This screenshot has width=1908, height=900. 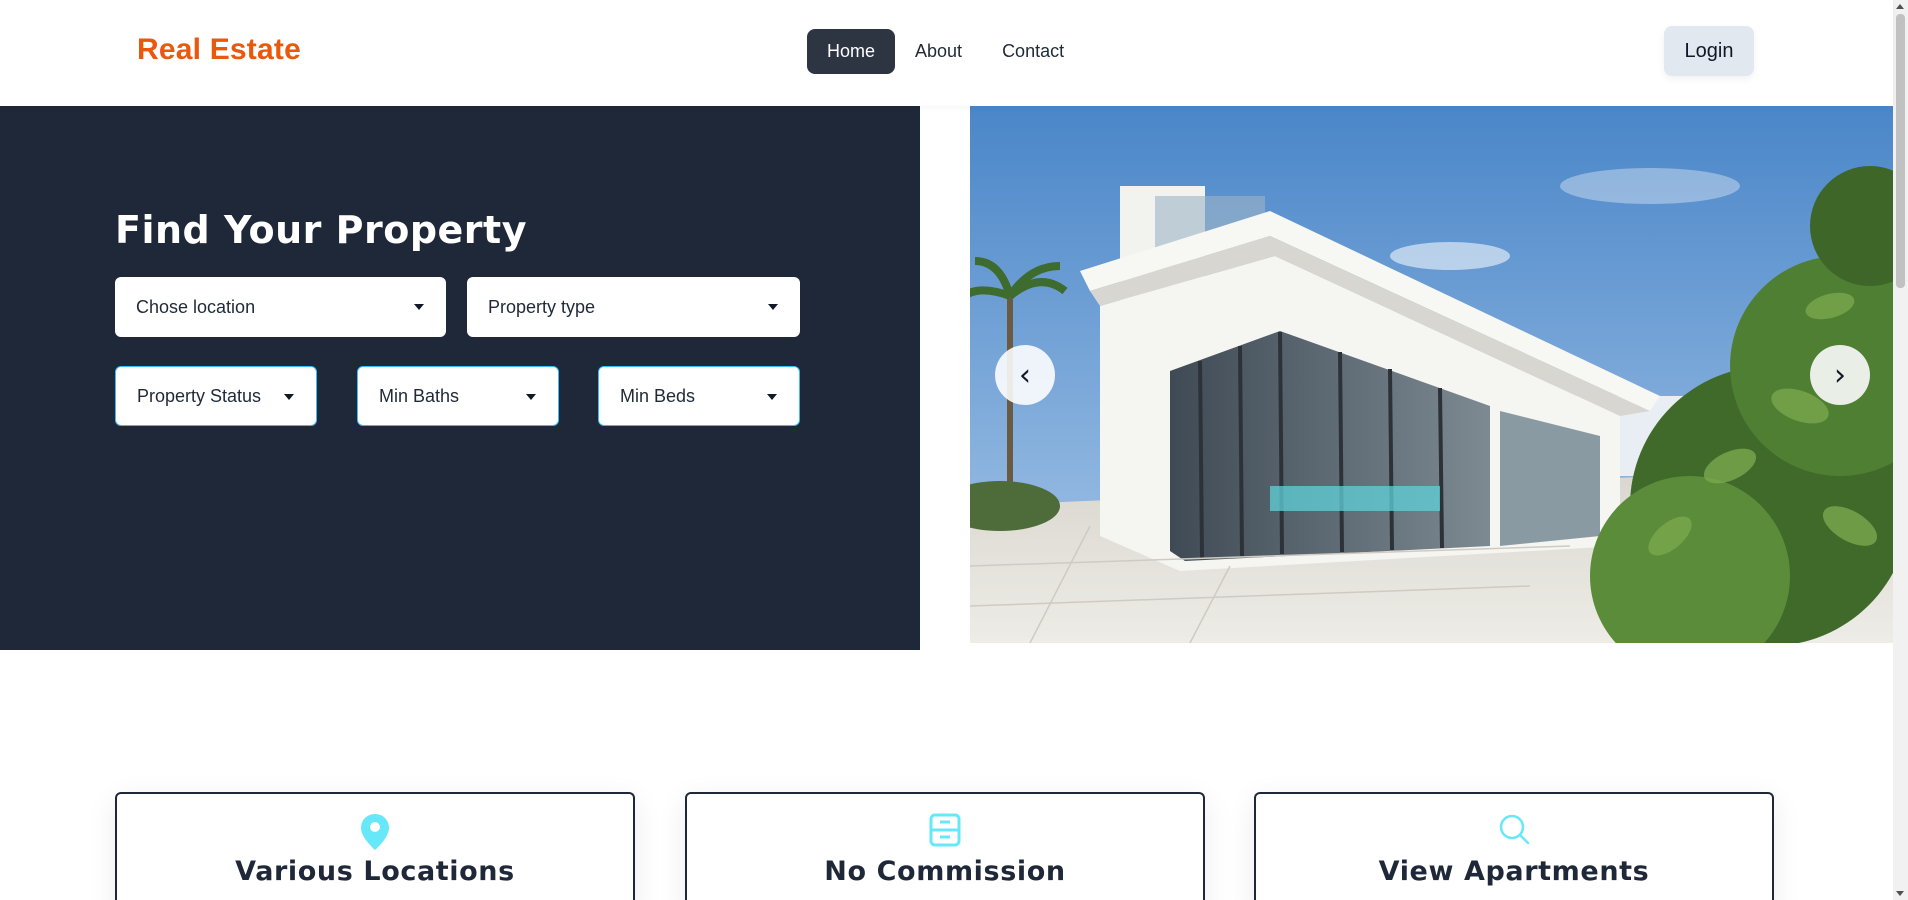 What do you see at coordinates (375, 871) in the screenshot?
I see `feature-title: Various Locations` at bounding box center [375, 871].